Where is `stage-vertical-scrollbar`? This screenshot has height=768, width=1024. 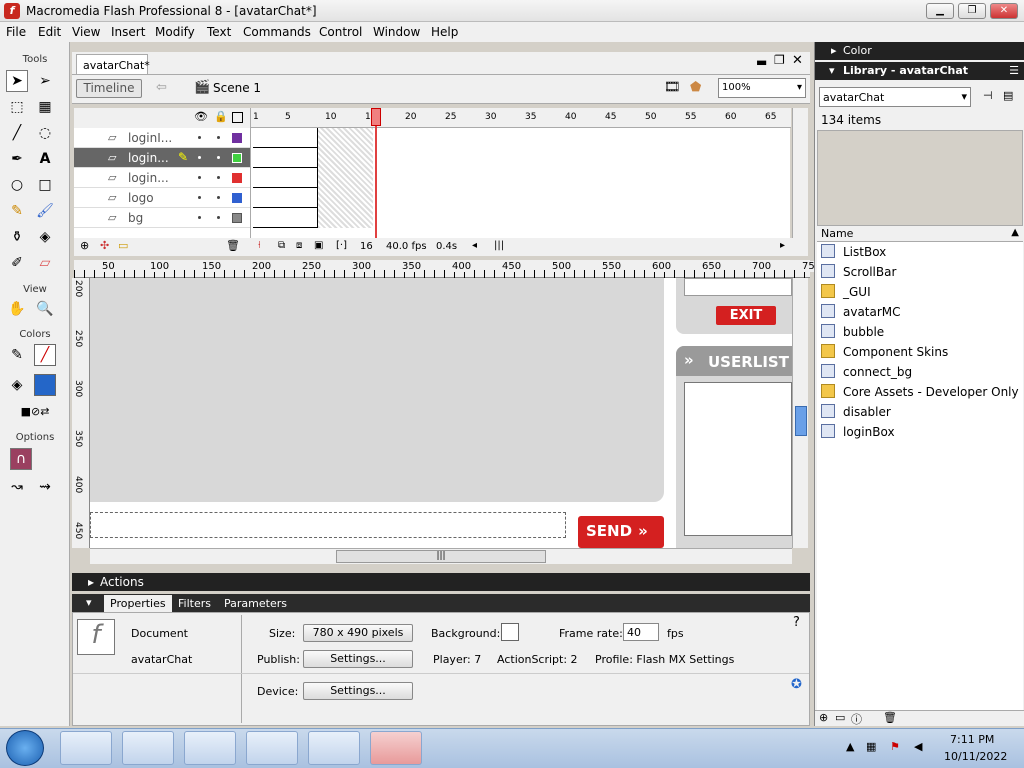 stage-vertical-scrollbar is located at coordinates (800, 413).